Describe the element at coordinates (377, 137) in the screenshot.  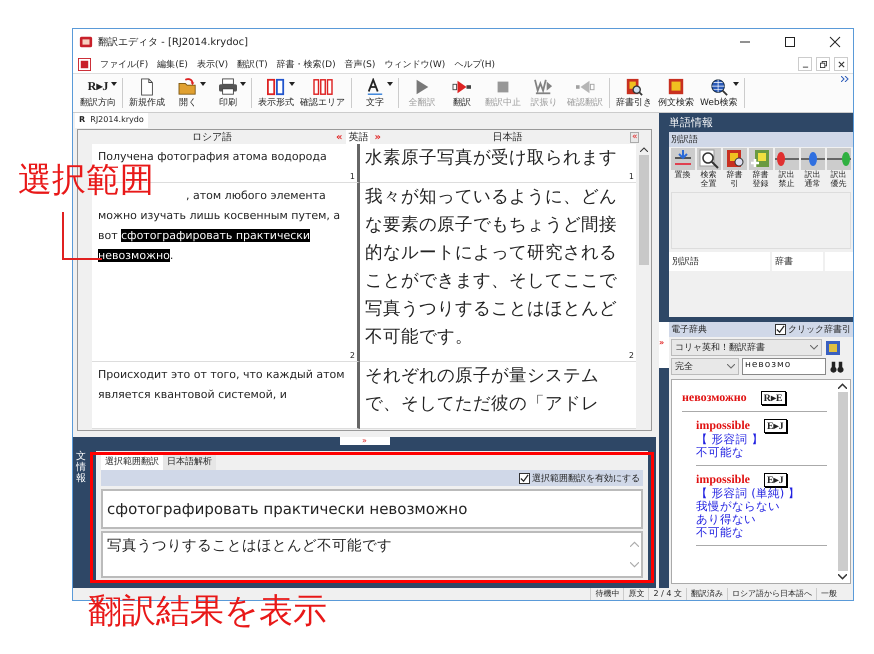
I see `expand-arrow: »` at that location.